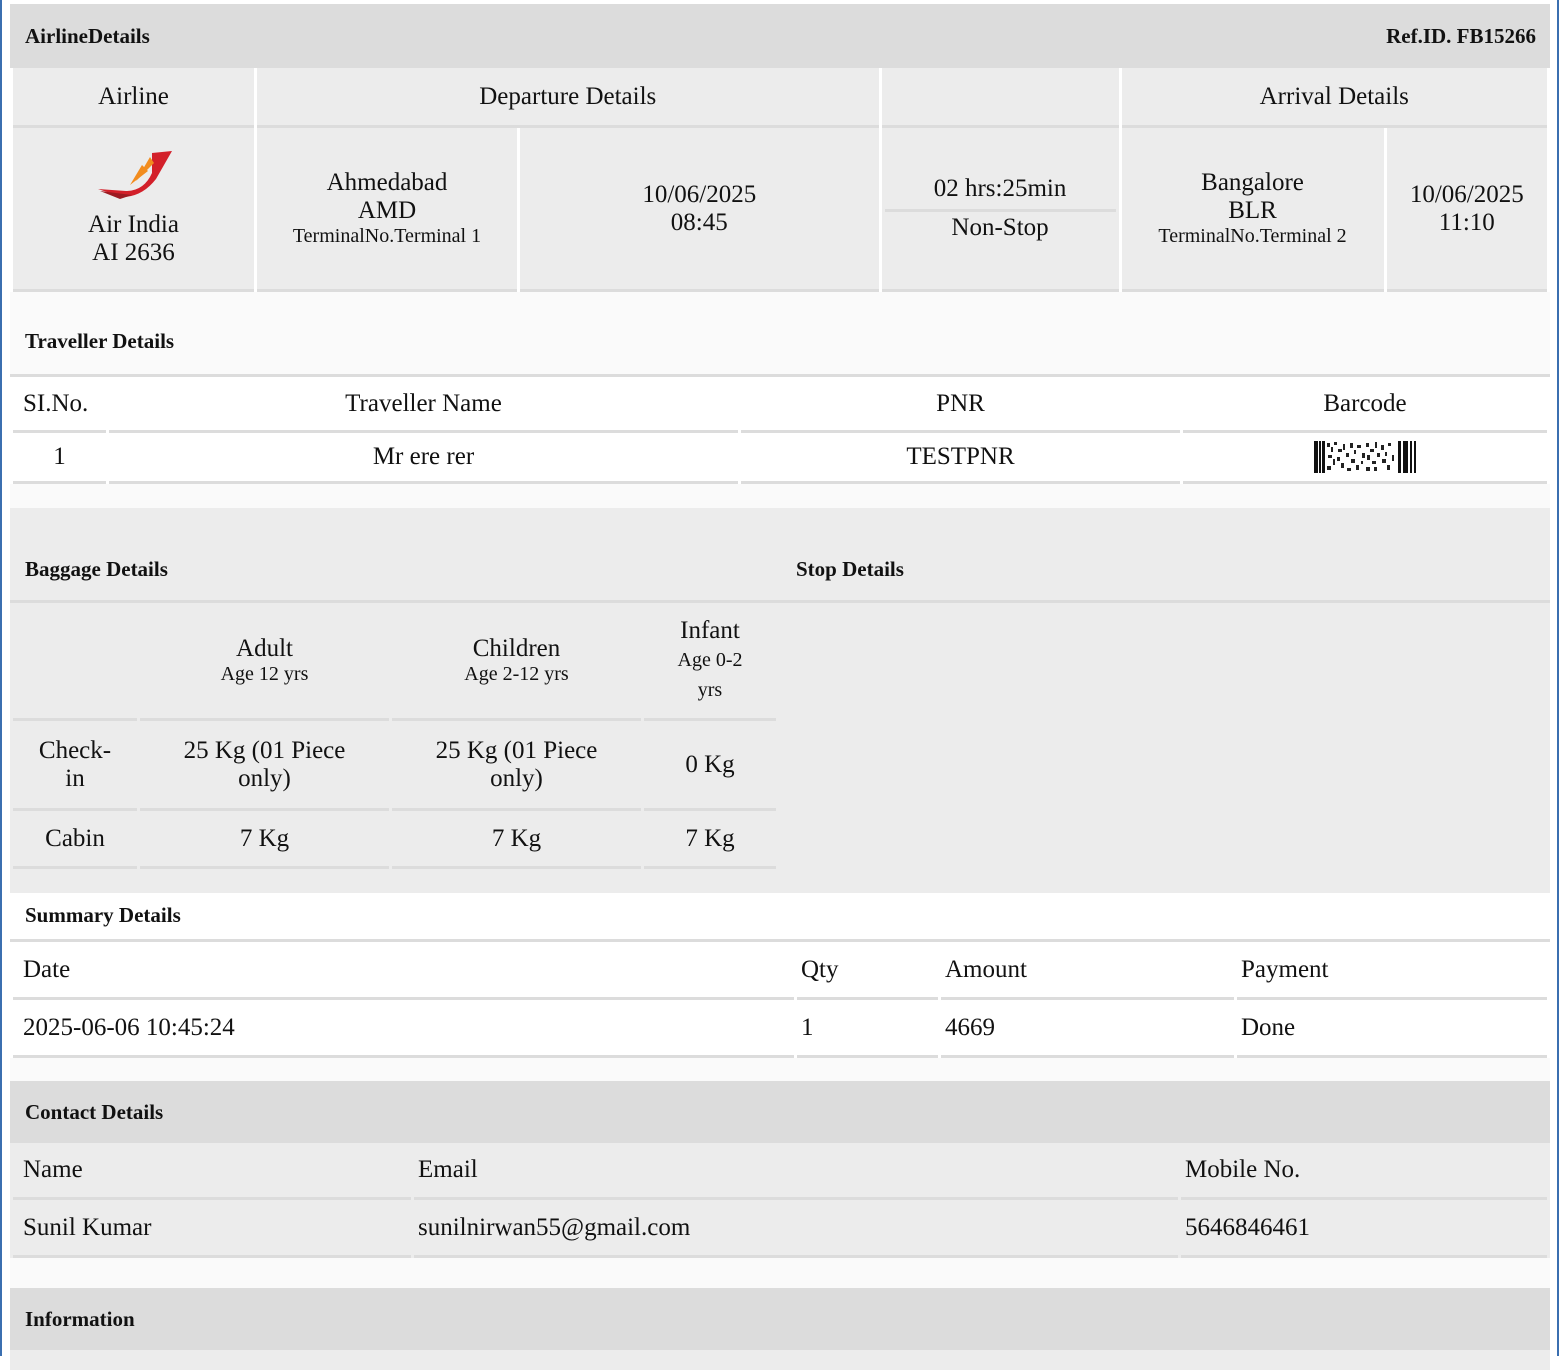  I want to click on checkin-label: Check-in, so click(75, 766).